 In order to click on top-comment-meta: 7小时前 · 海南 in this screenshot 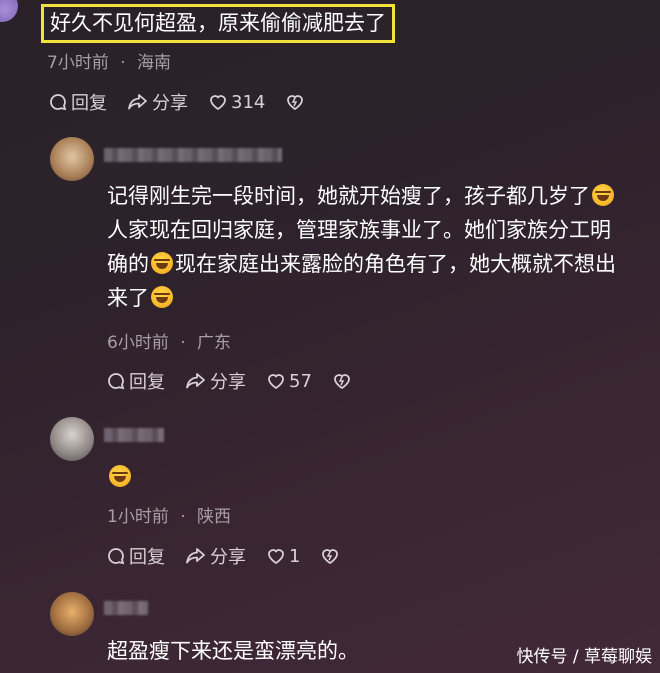, I will do `click(109, 60)`.